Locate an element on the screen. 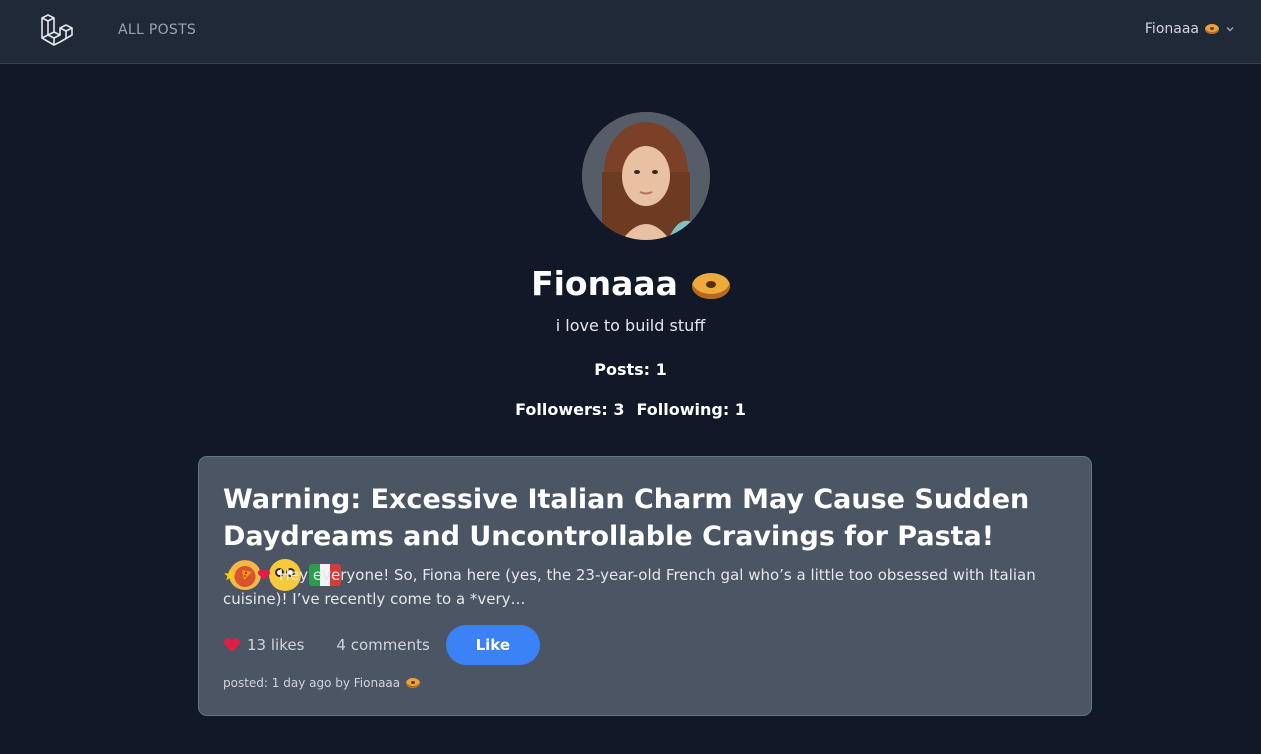 The width and height of the screenshot is (1261, 754). laravel-logo-icon is located at coordinates (57, 31).